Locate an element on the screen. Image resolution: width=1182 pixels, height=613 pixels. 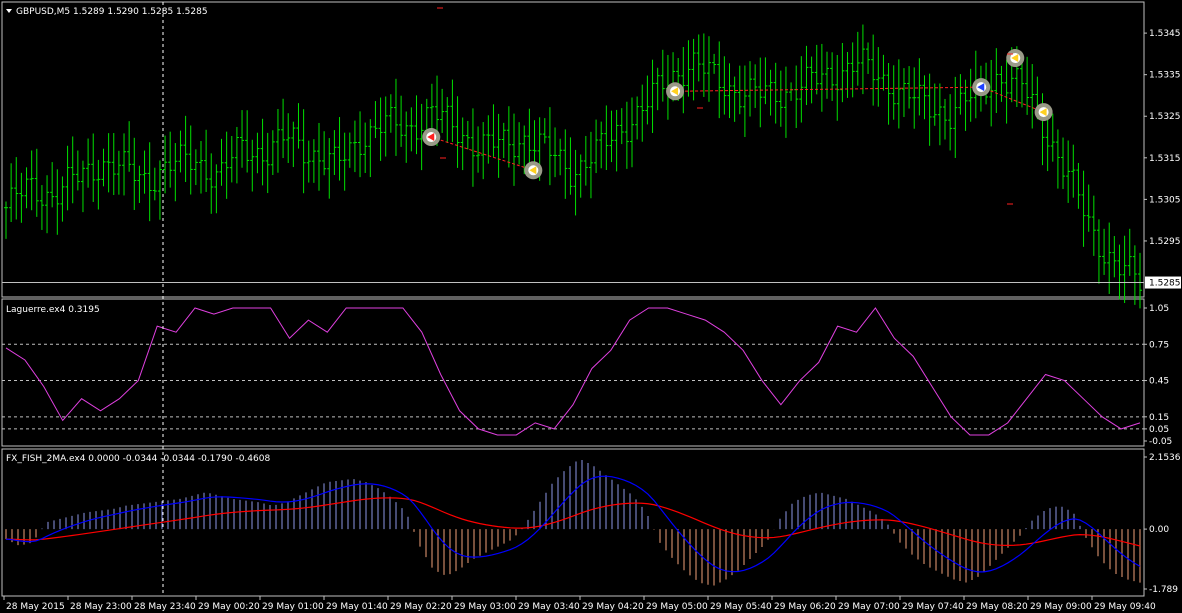
x-axis-tick-label: 29 May 05:40 is located at coordinates (739, 604).